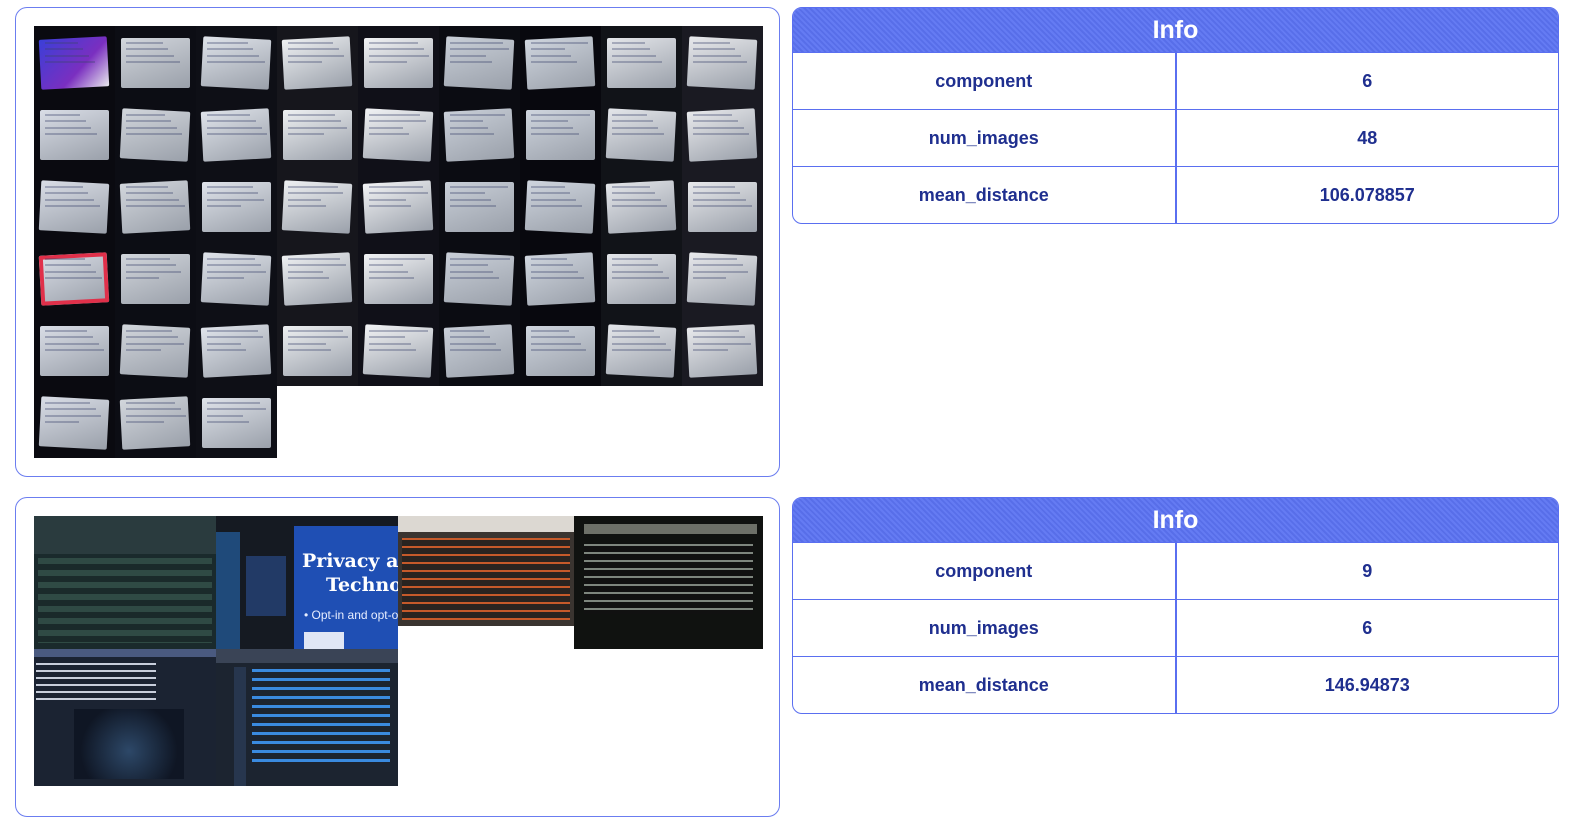 The width and height of the screenshot is (1584, 817). Describe the element at coordinates (307, 582) in the screenshot. I see `thumbnail: Privacy a Techno • Opt-in and opt-o` at that location.